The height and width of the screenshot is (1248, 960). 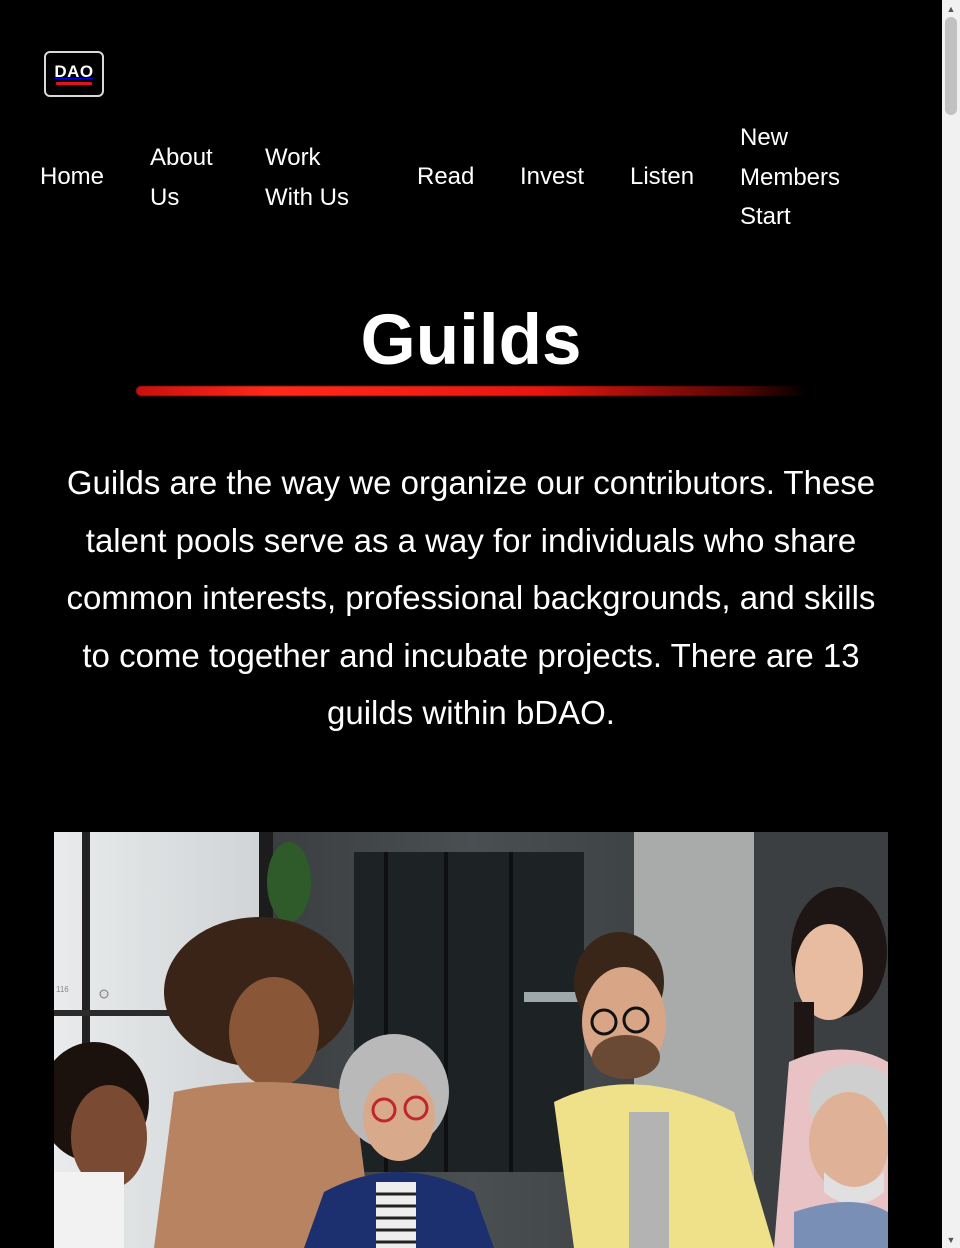 What do you see at coordinates (552, 177) in the screenshot?
I see `nav-invest-link: Invest` at bounding box center [552, 177].